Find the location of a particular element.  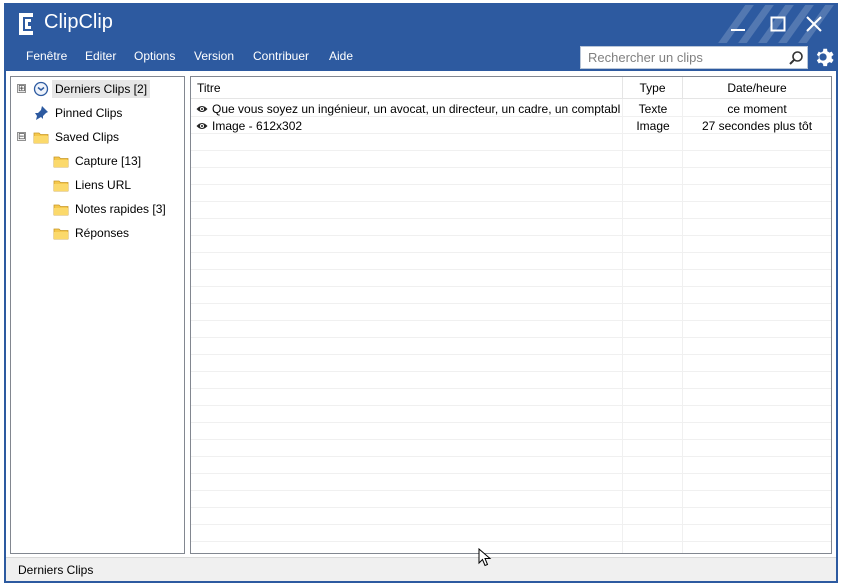

tree-label: Réponses is located at coordinates (102, 233).